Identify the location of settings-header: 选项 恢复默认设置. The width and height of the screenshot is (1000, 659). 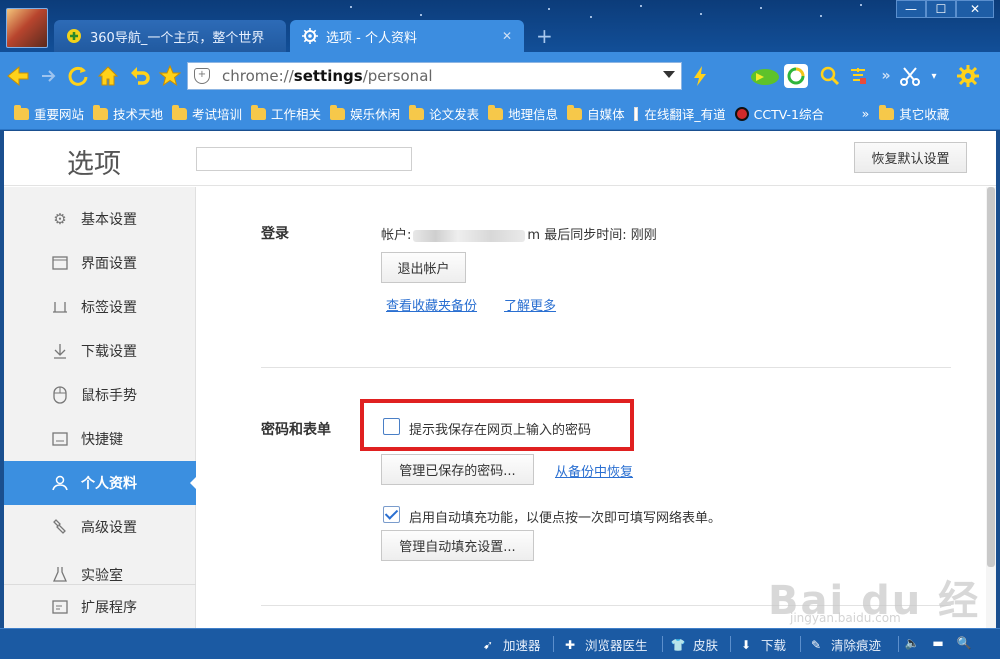
(500, 158).